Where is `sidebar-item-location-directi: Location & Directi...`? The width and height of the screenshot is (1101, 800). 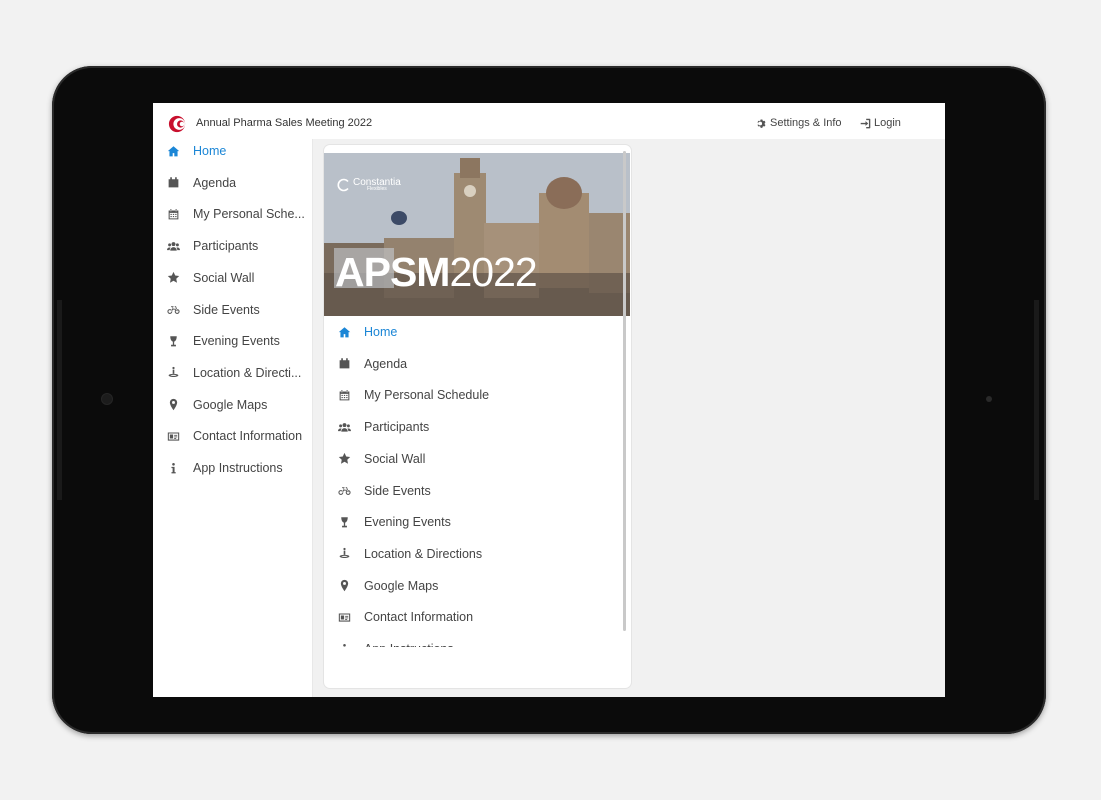 sidebar-item-location-directi: Location & Directi... is located at coordinates (233, 373).